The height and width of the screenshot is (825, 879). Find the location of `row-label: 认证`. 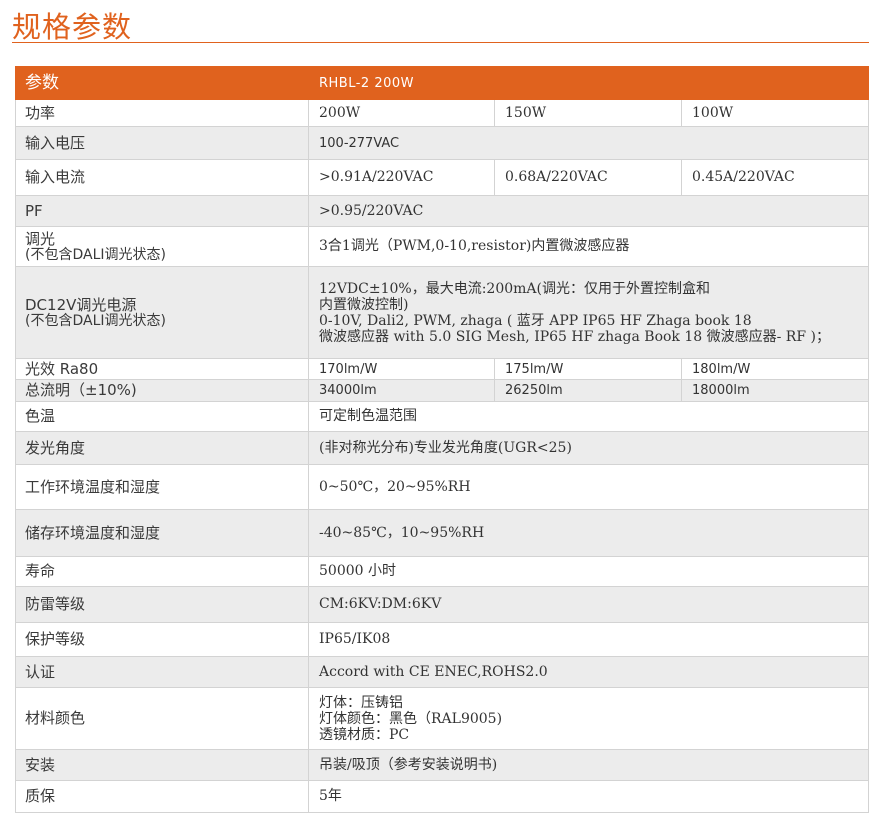

row-label: 认证 is located at coordinates (162, 672).